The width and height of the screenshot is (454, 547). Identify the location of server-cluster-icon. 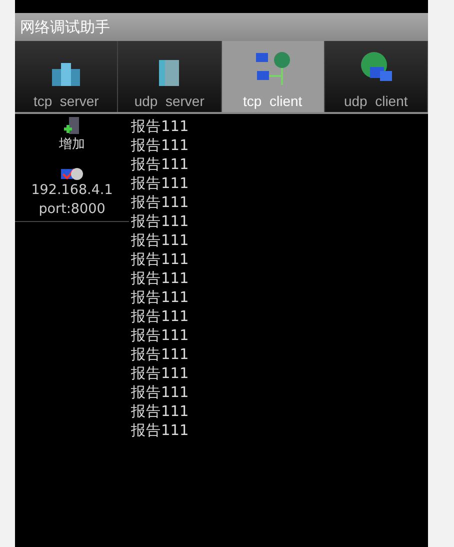
(66, 74).